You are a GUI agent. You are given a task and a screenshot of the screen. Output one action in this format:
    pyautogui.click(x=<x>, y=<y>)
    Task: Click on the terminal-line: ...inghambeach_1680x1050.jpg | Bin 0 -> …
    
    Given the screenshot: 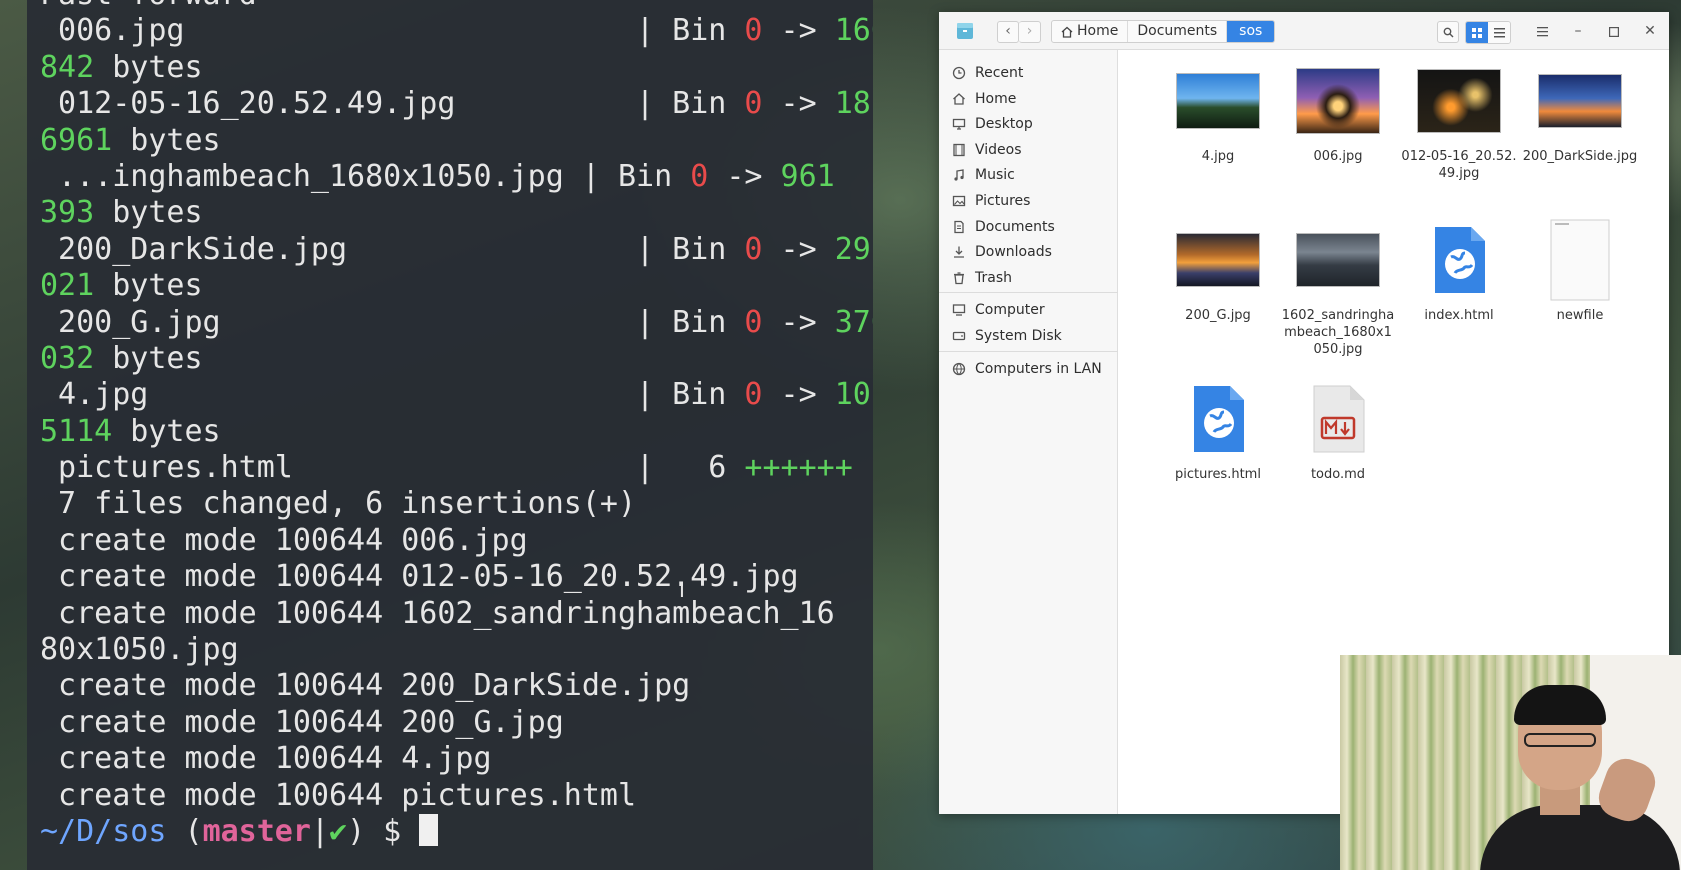 What is the action you would take?
    pyautogui.click(x=456, y=177)
    